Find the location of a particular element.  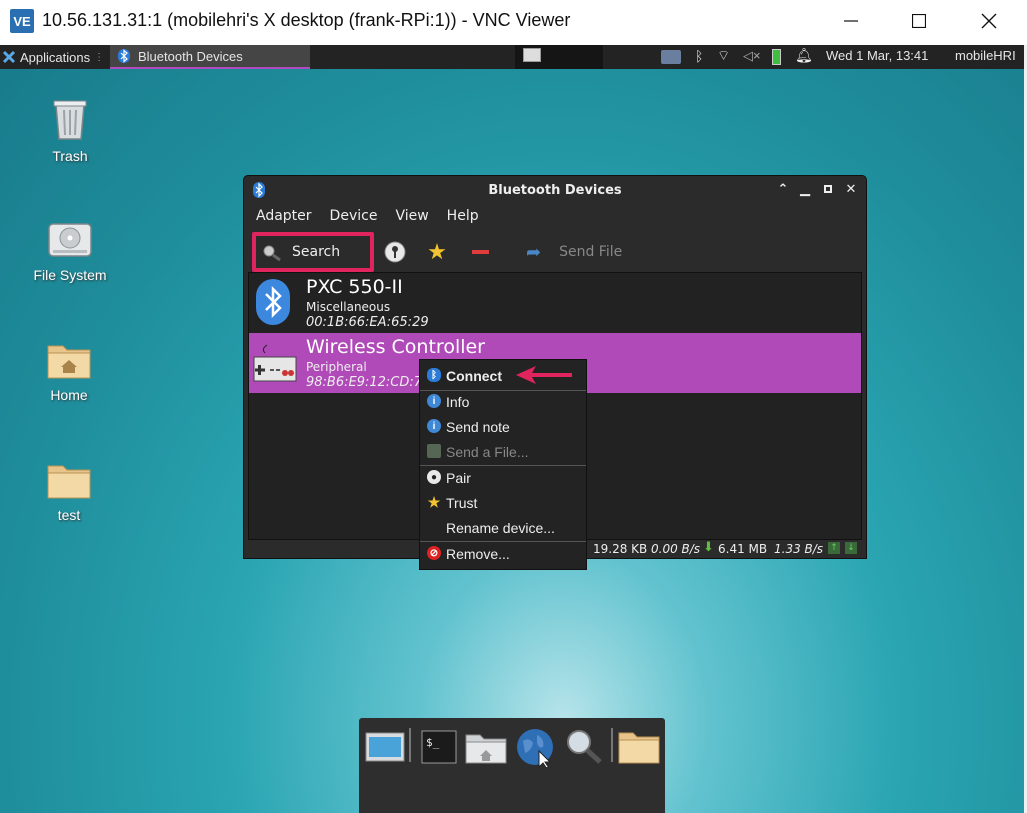

drive-icon is located at coordinates (70, 240).